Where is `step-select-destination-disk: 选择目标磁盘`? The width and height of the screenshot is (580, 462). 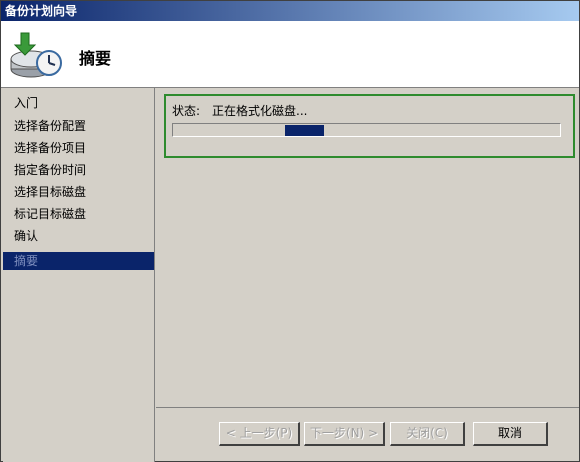
step-select-destination-disk: 选择目标磁盘 is located at coordinates (50, 192).